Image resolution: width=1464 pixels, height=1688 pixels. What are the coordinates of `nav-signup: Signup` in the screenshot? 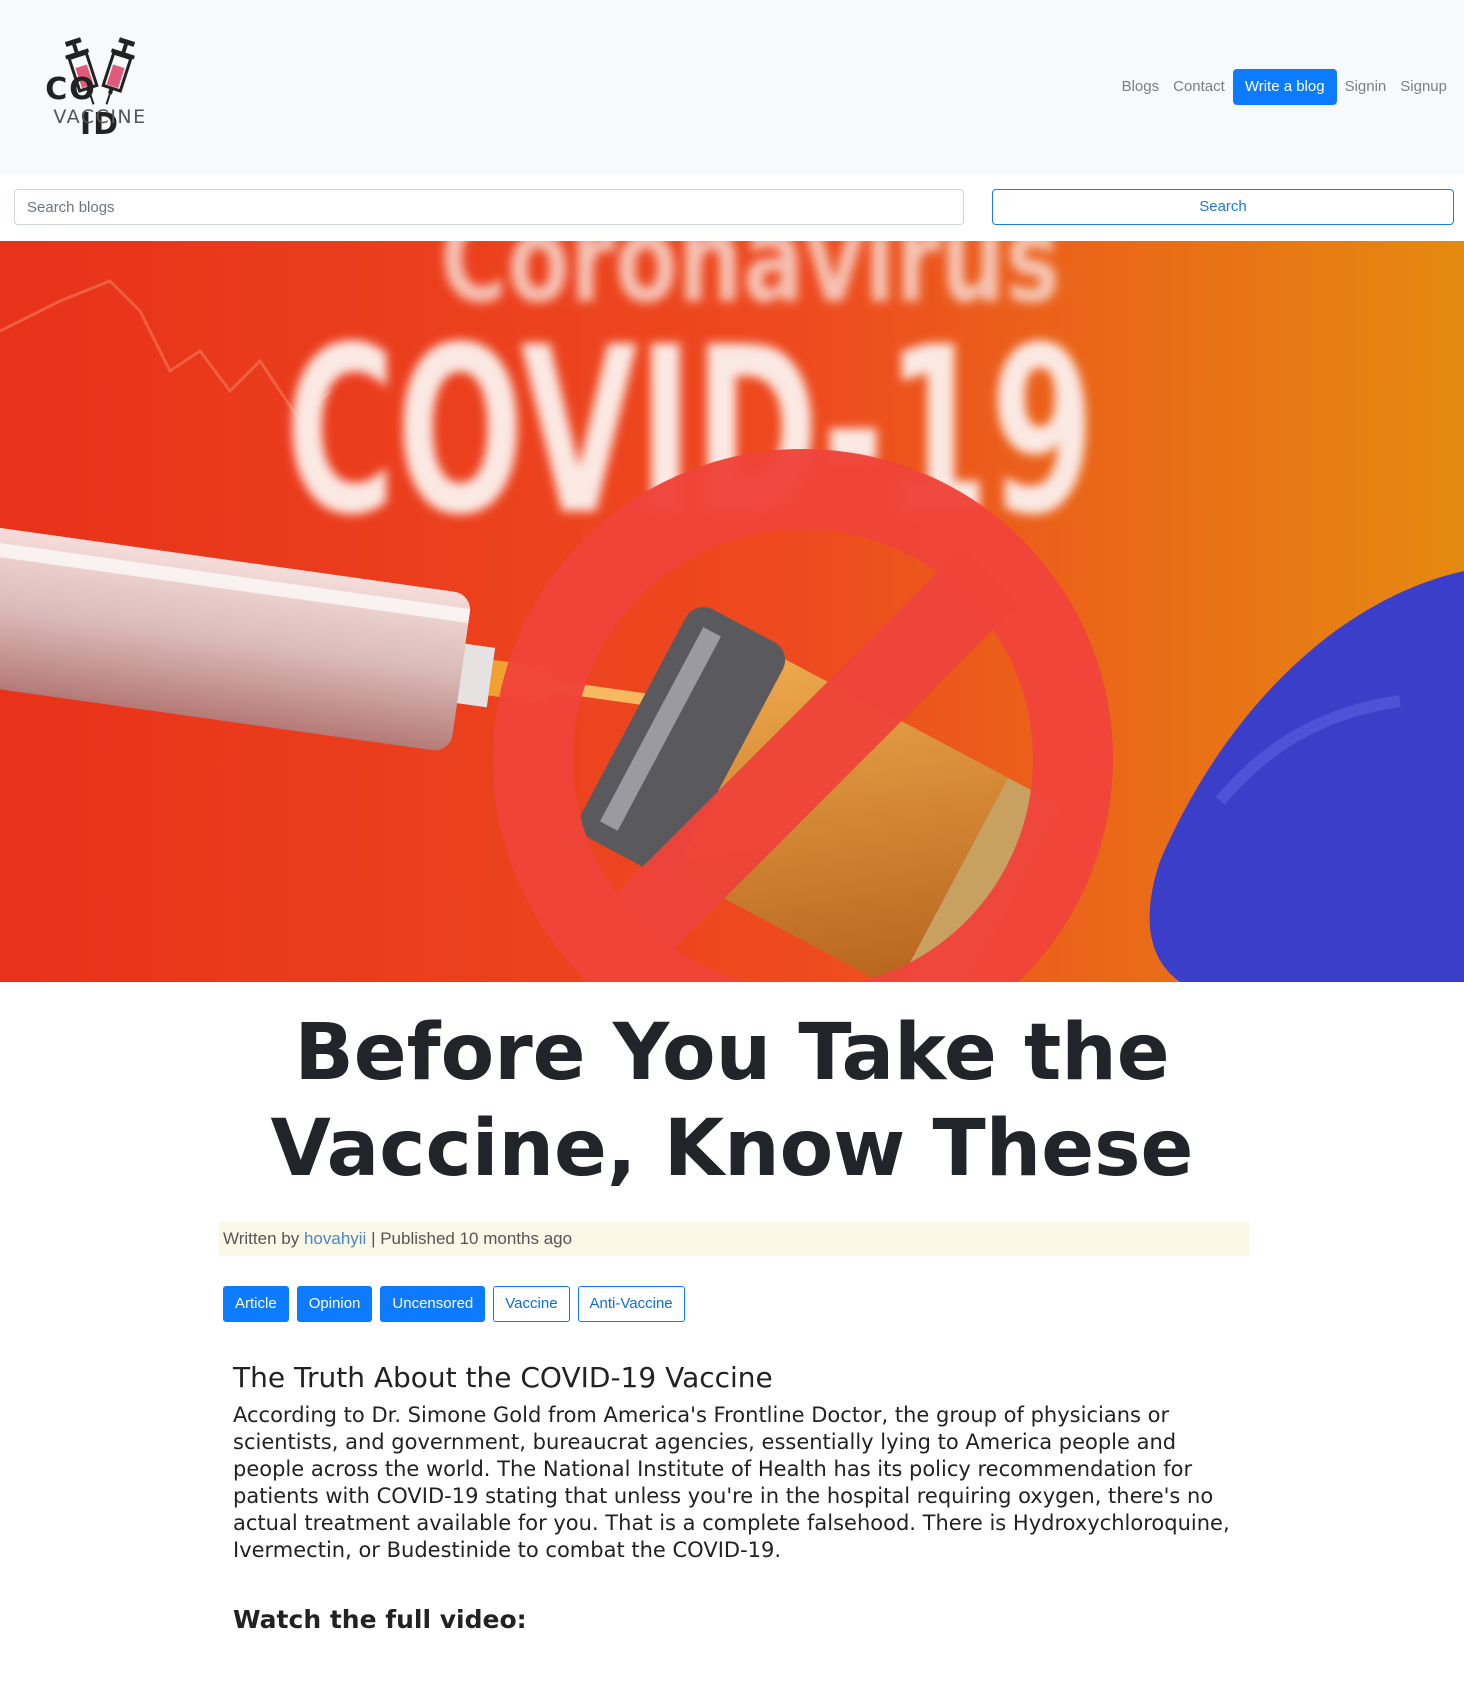 It's located at (1423, 87).